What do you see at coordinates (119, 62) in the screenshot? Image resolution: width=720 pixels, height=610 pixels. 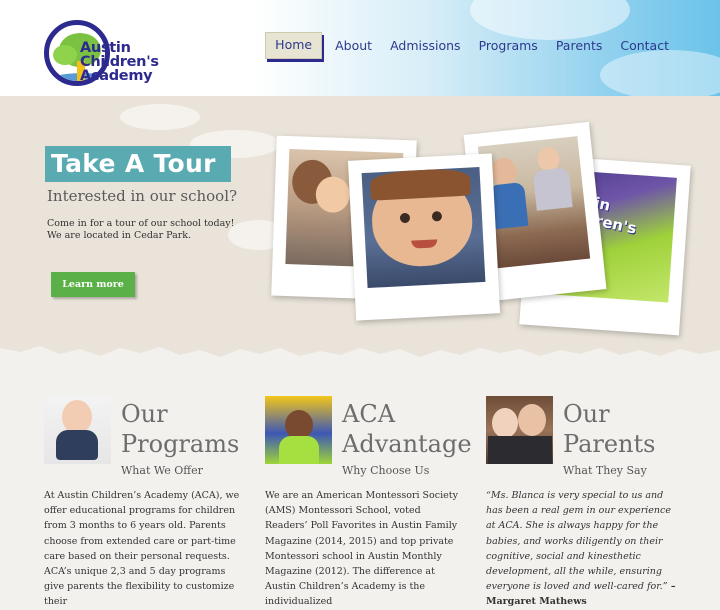 I see `logo-text: Austin Children's Academy` at bounding box center [119, 62].